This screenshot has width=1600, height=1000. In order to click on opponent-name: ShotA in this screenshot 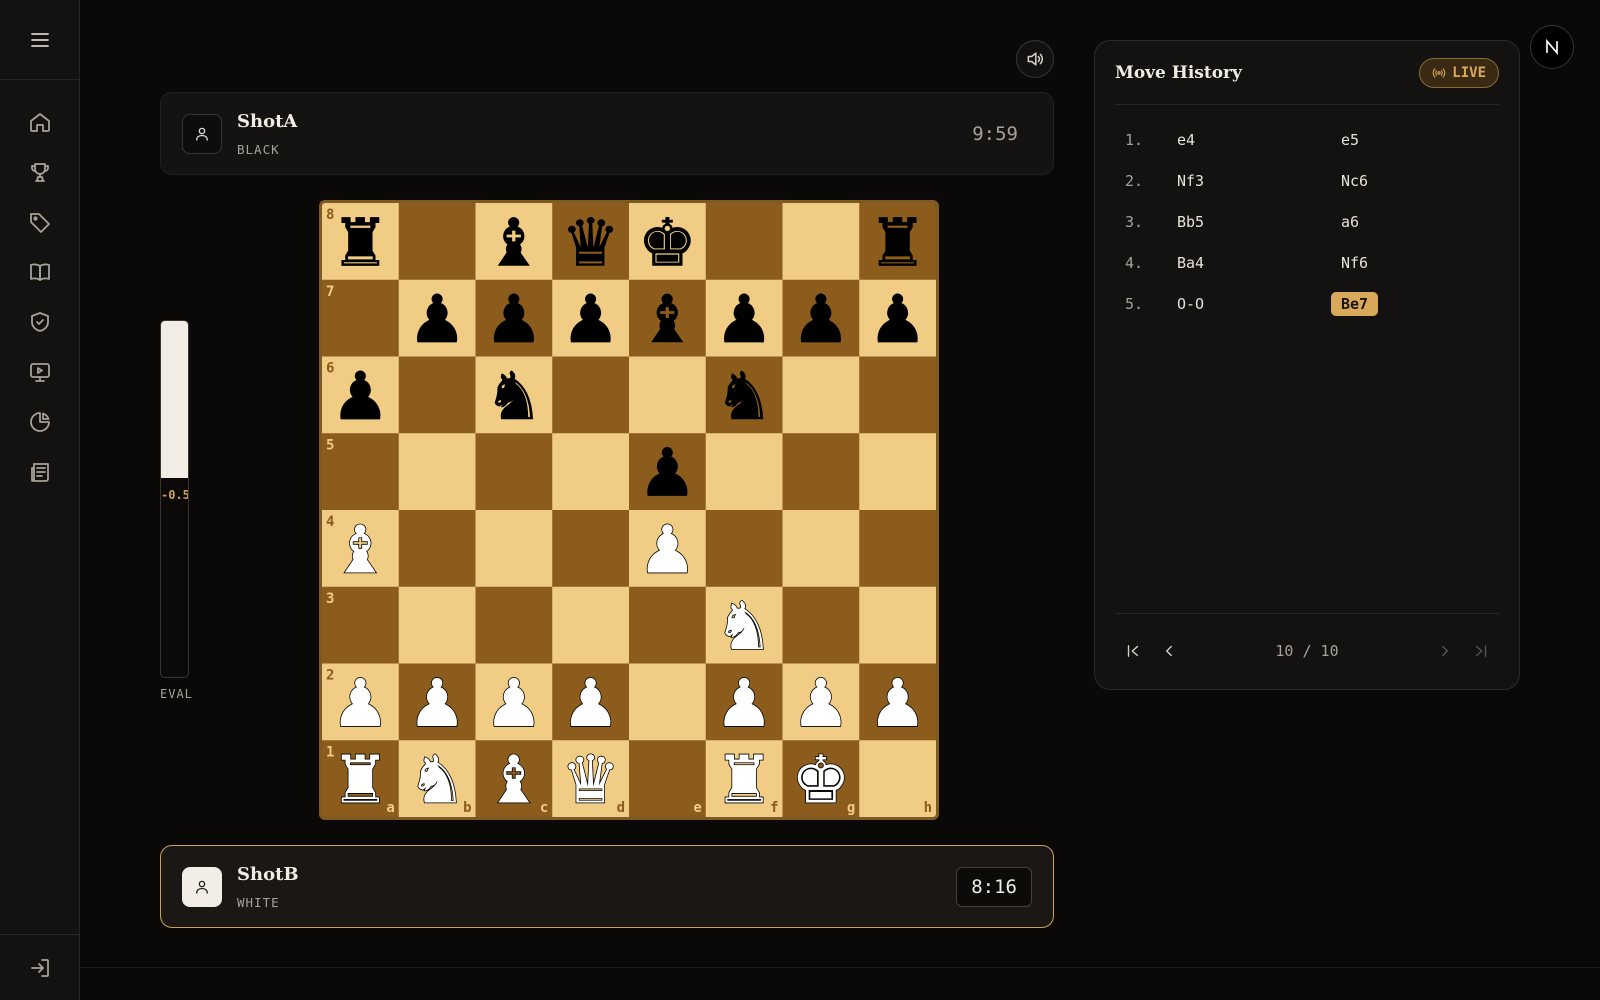, I will do `click(267, 121)`.